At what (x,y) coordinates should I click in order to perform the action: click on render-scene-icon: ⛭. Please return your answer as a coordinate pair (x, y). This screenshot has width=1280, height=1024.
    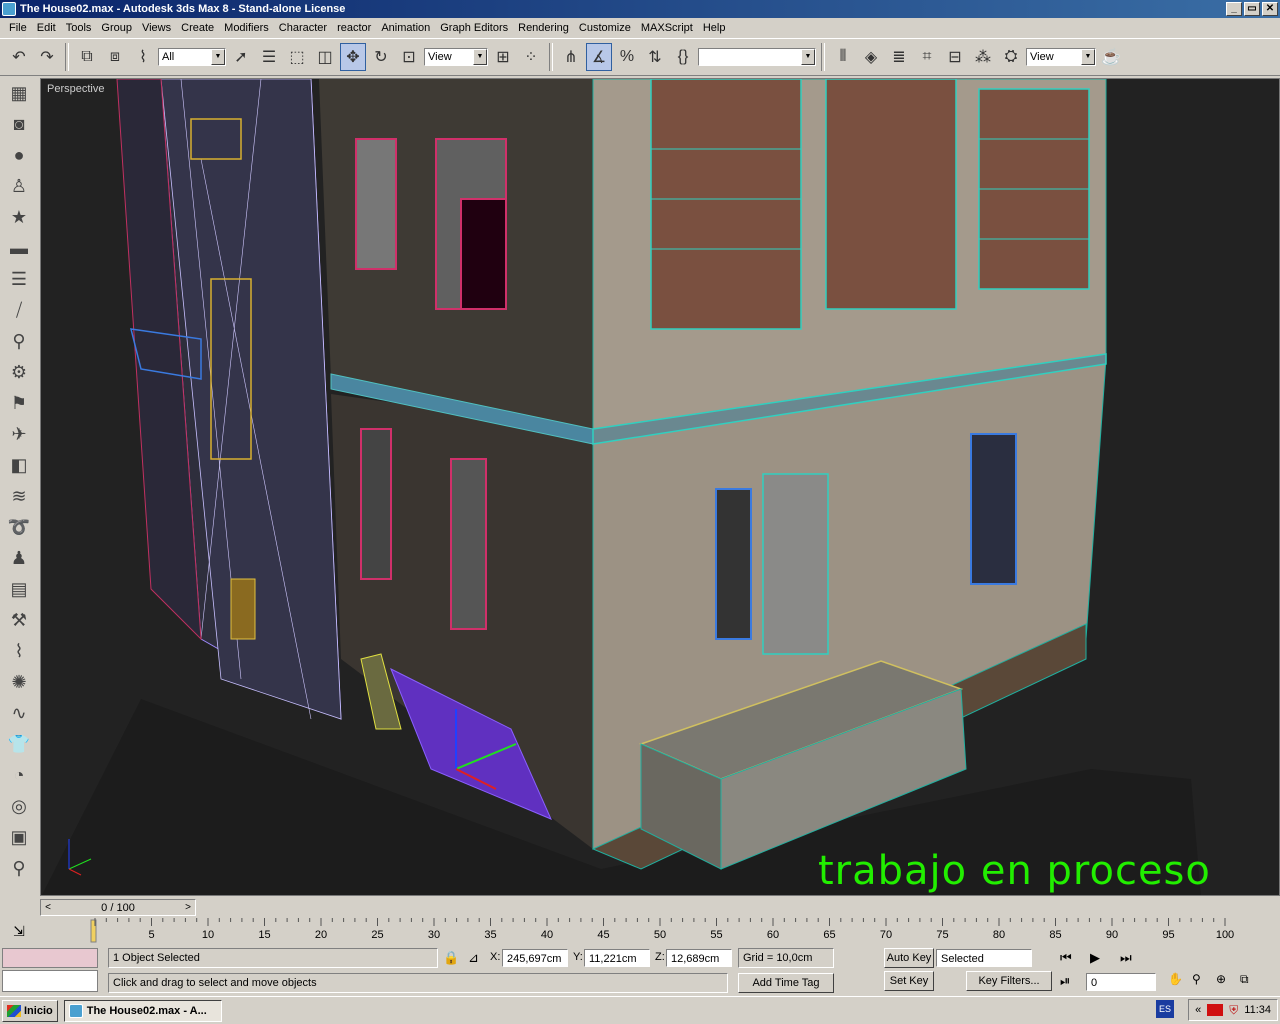
    Looking at the image, I should click on (1011, 57).